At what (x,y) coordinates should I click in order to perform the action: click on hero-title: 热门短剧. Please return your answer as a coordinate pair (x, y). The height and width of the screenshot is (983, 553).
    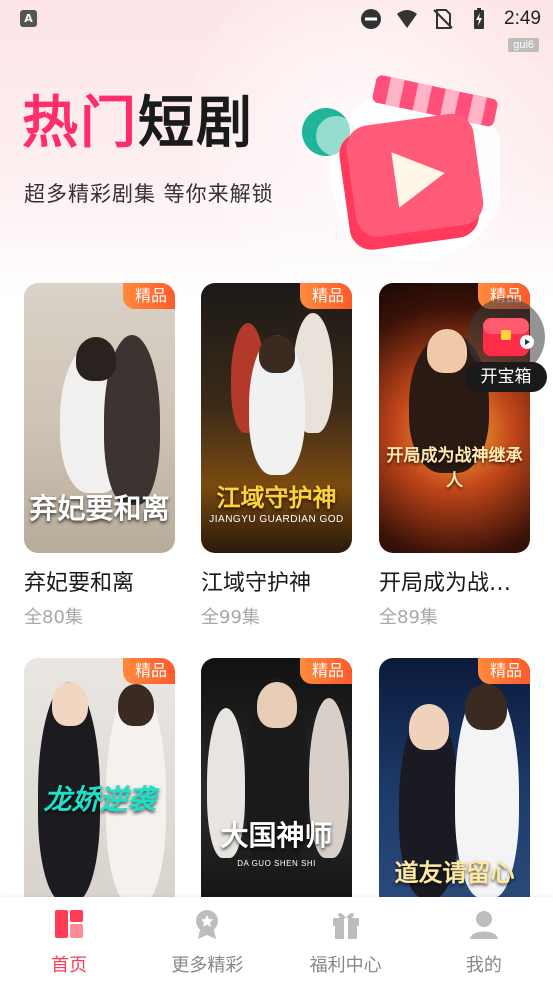
    Looking at the image, I should click on (138, 124).